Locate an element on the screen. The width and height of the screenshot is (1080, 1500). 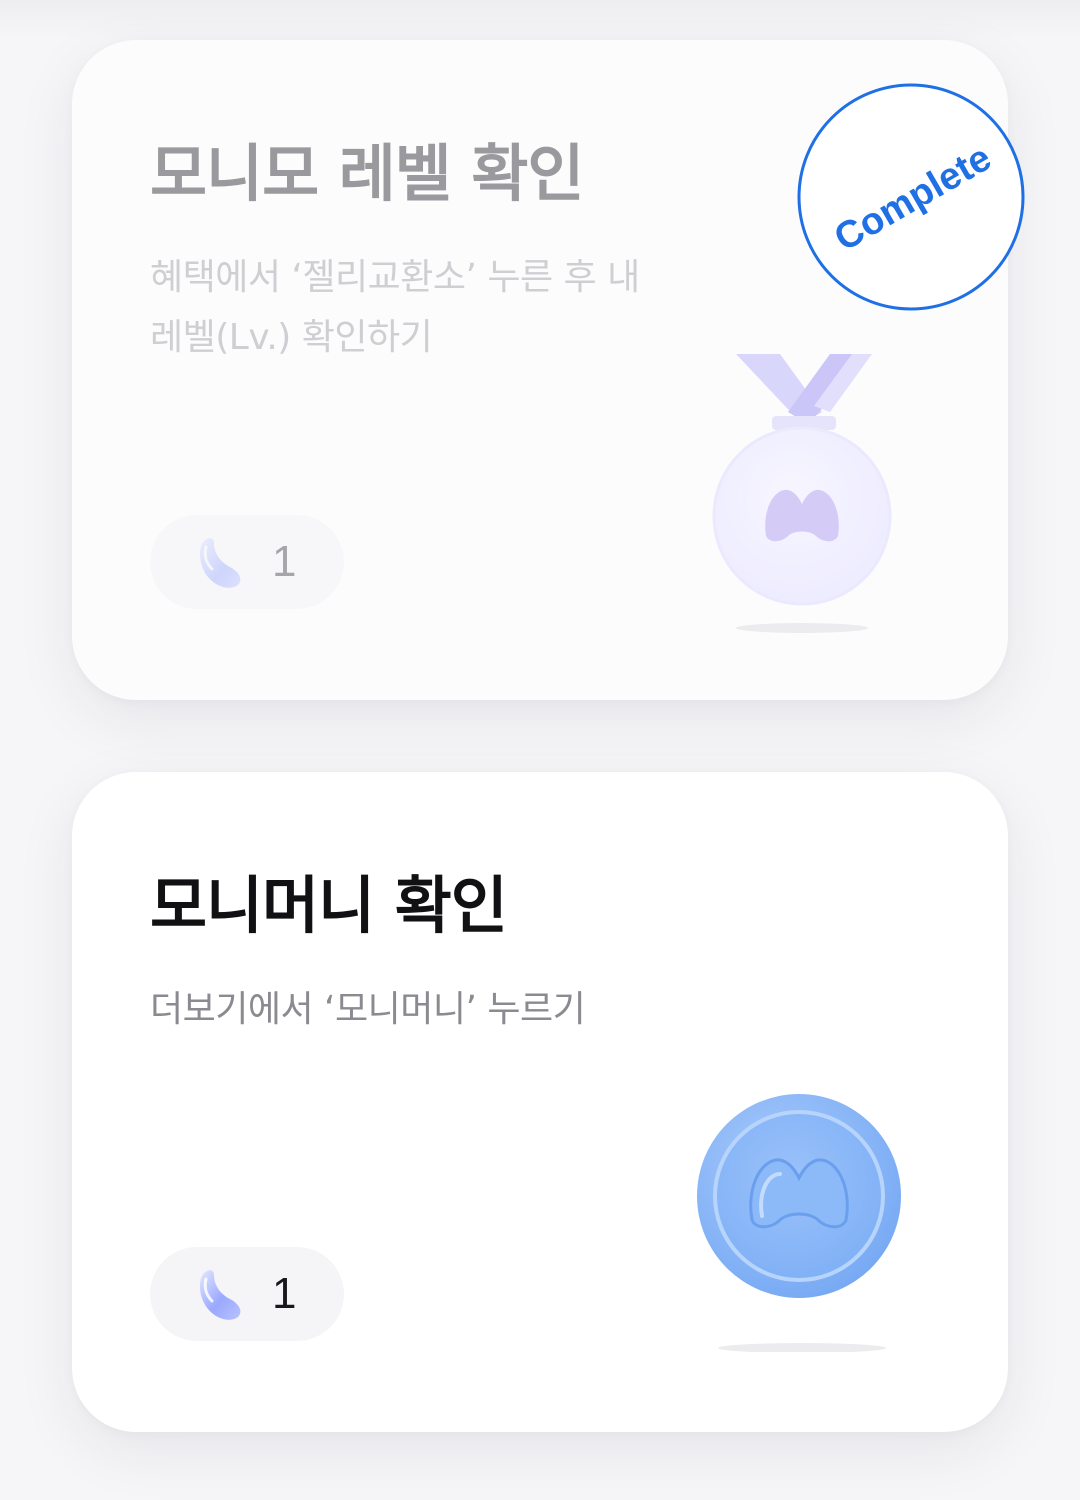
mission-title: 모니머니 확인 is located at coordinates (329, 905).